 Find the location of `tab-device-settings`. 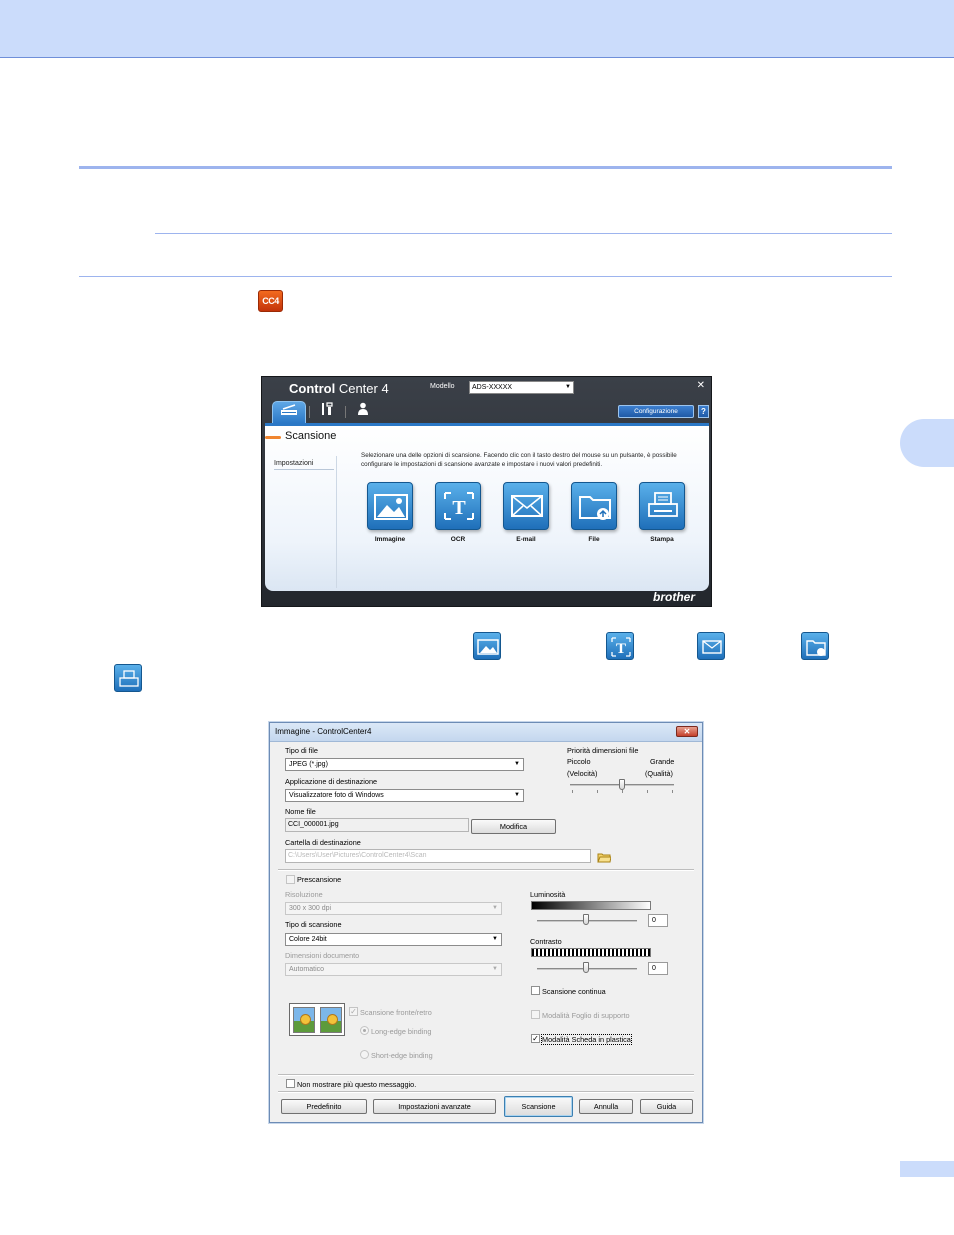

tab-device-settings is located at coordinates (327, 412).